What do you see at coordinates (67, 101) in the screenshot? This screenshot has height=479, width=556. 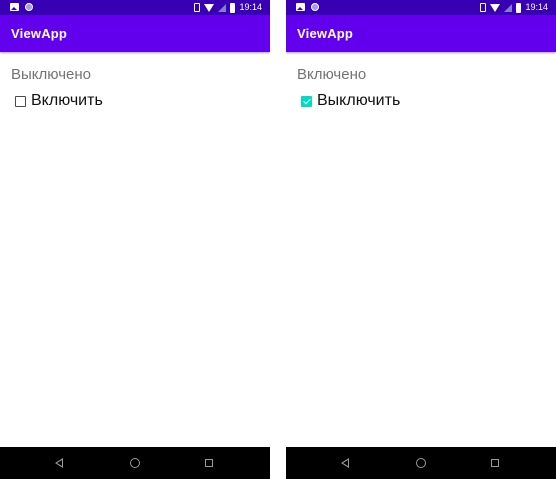 I see `checkbox-label: Включить` at bounding box center [67, 101].